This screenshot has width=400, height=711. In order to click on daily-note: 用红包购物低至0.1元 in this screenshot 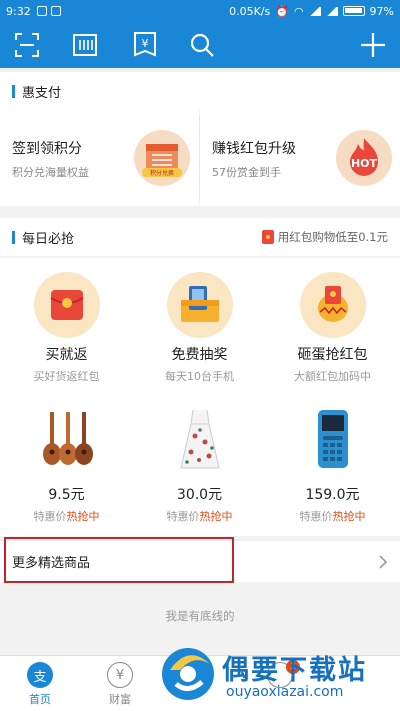, I will do `click(324, 237)`.